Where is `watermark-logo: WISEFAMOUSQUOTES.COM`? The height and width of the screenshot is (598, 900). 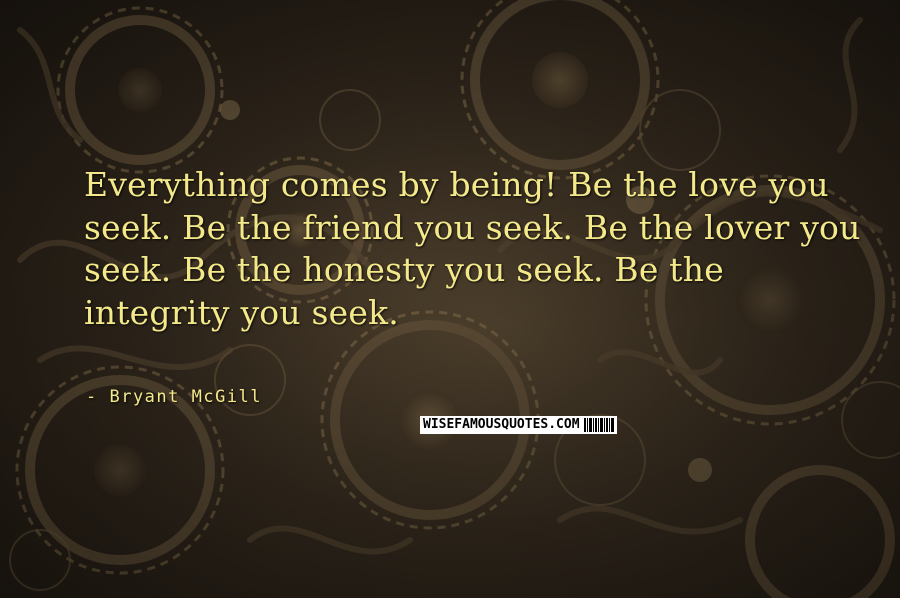 watermark-logo: WISEFAMOUSQUOTES.COM is located at coordinates (518, 425).